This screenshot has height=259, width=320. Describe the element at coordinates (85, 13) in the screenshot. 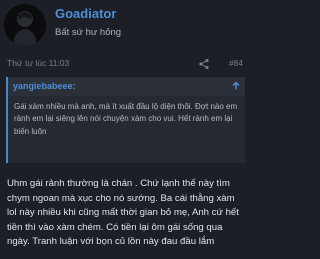

I see `username-link: Goadiator` at that location.